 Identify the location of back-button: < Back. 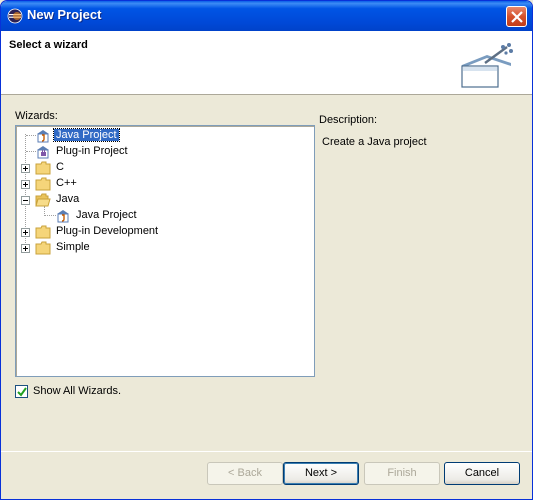
(245, 473).